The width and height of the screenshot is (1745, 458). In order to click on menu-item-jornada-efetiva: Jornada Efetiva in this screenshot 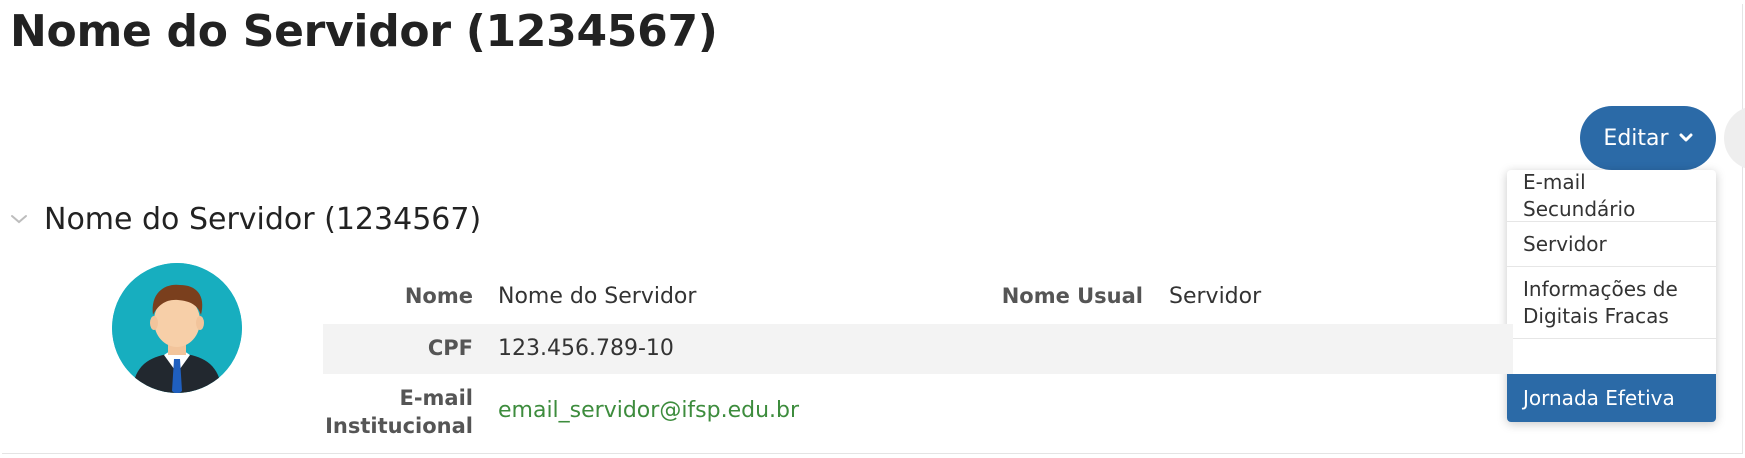, I will do `click(1611, 398)`.